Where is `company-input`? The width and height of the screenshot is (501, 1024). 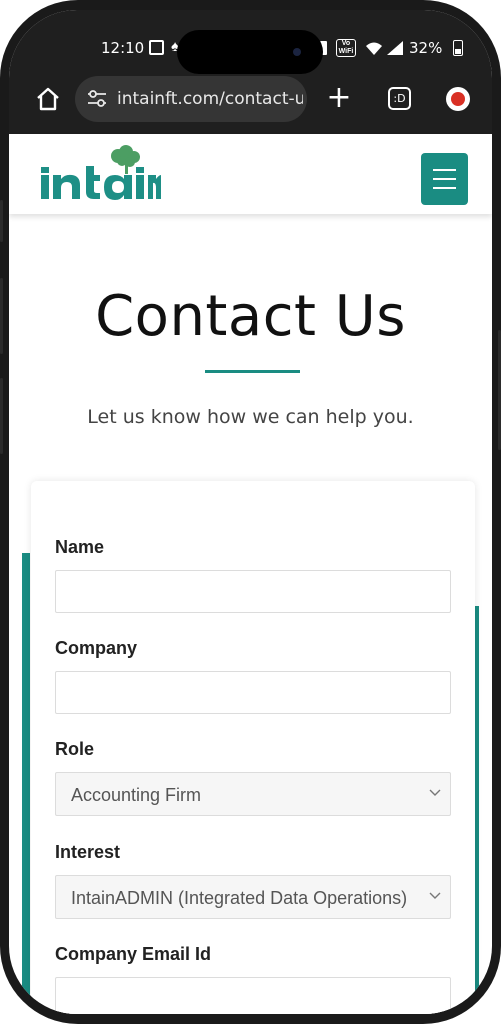
company-input is located at coordinates (253, 692).